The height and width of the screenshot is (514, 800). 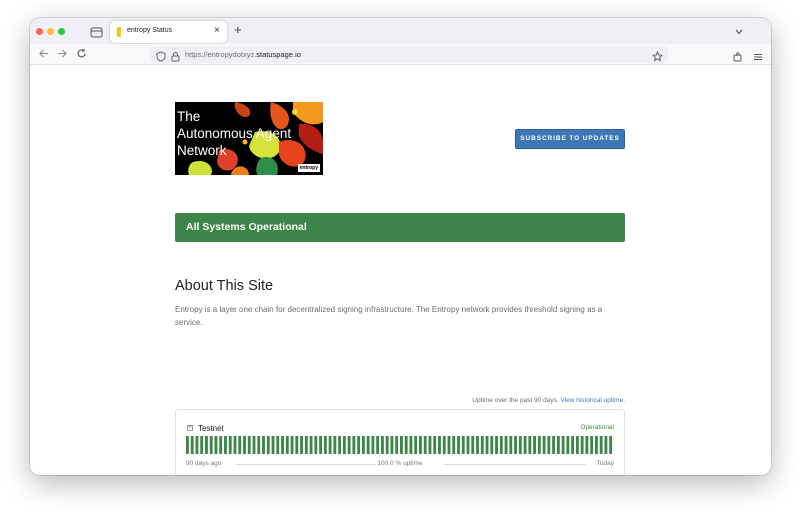 What do you see at coordinates (739, 33) in the screenshot?
I see `tab-list-chevron-icon` at bounding box center [739, 33].